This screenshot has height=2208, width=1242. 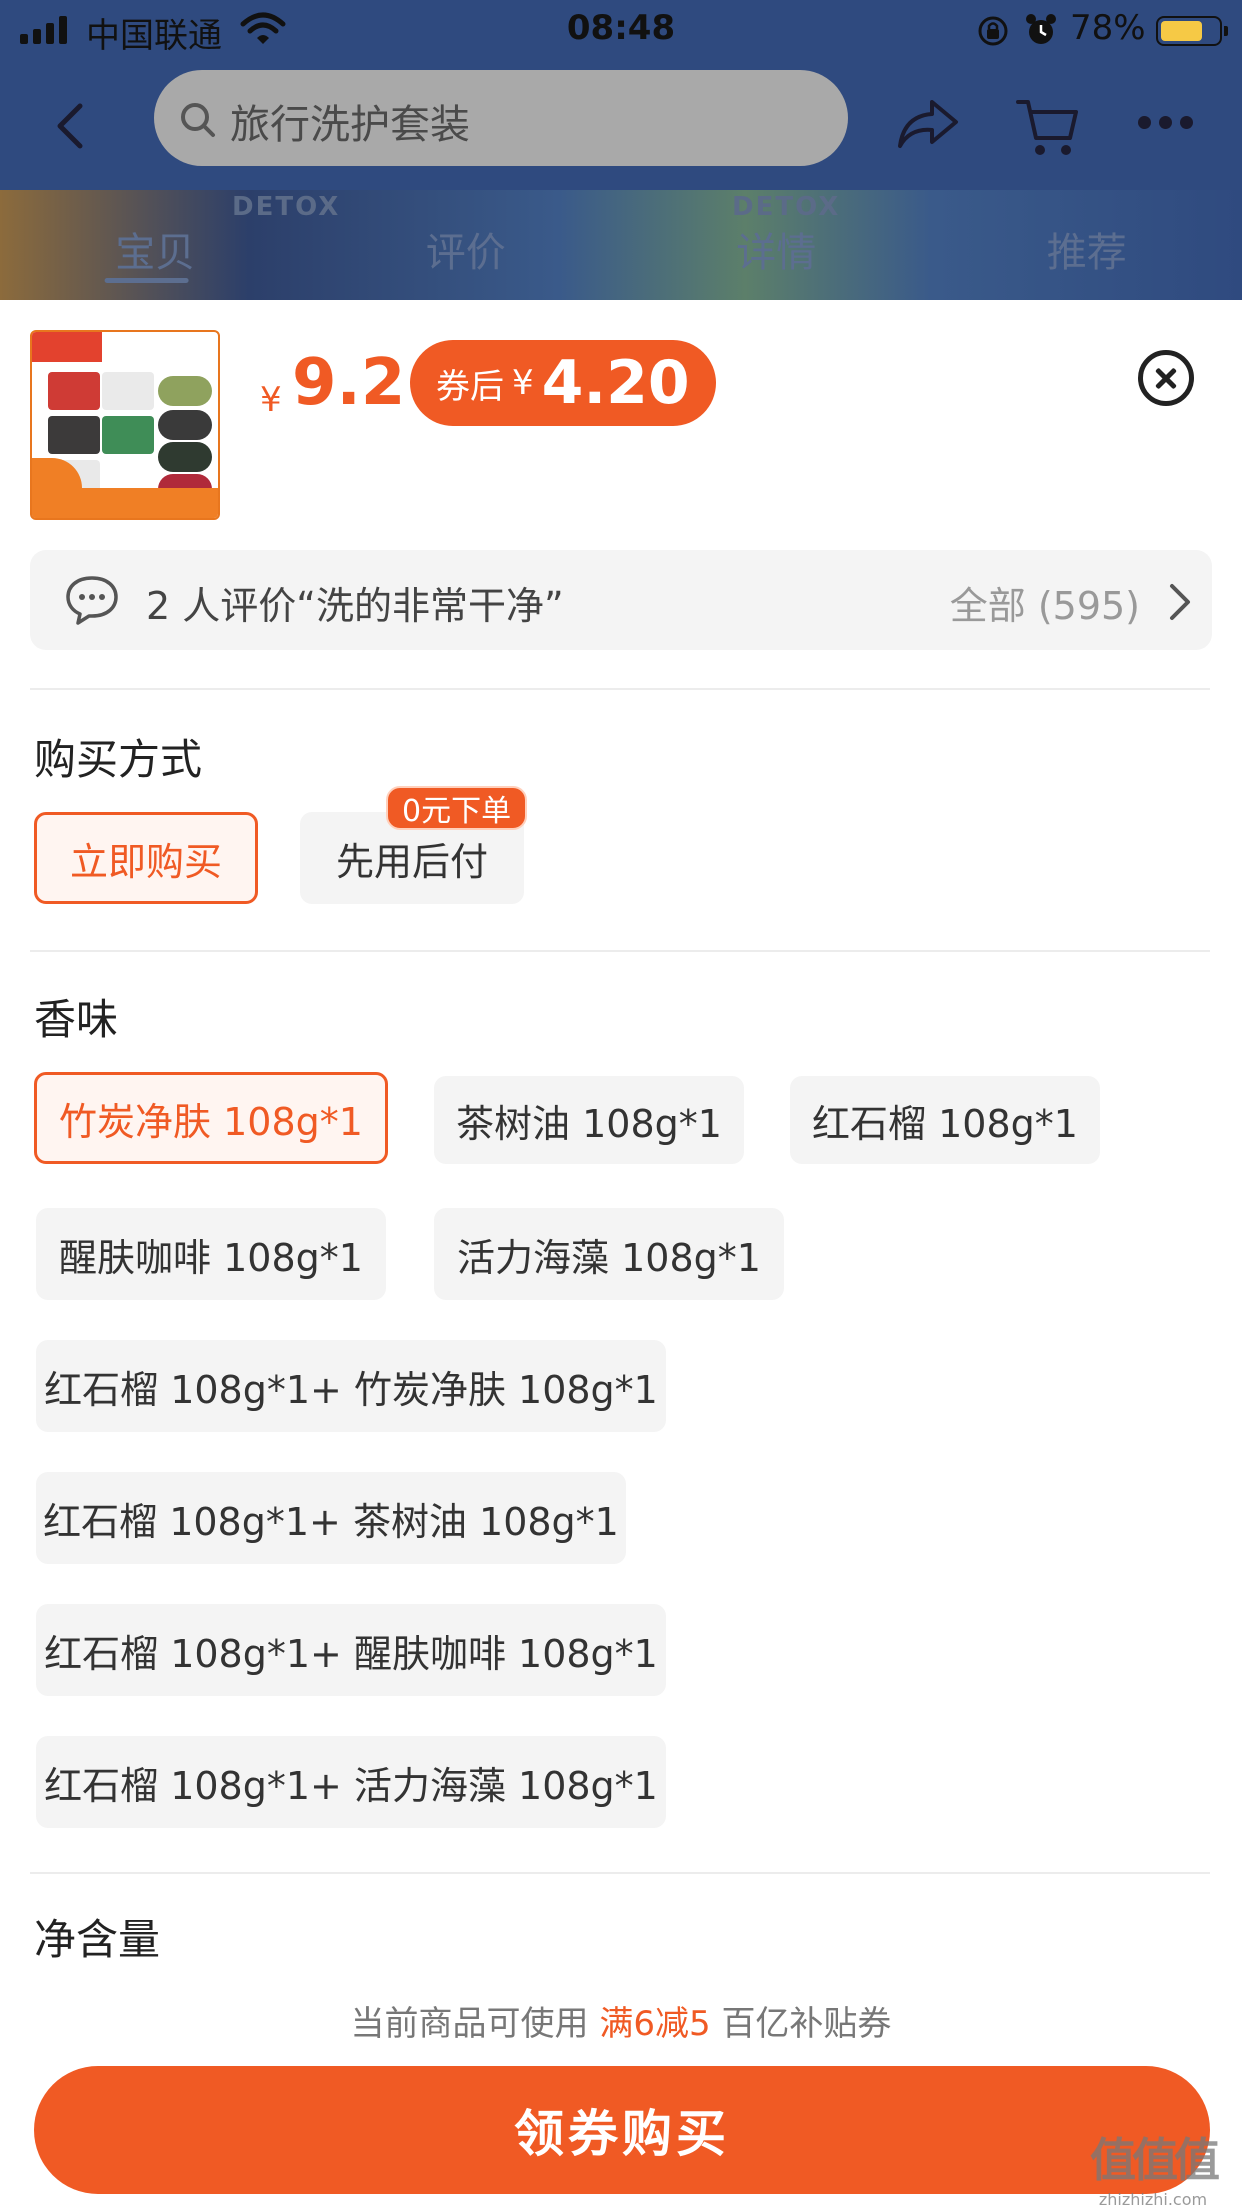 I want to click on nav-bar: 旅行洗护套装, so click(x=621, y=125).